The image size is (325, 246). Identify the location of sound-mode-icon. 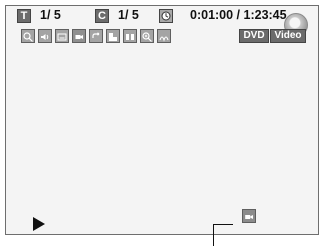
(164, 36).